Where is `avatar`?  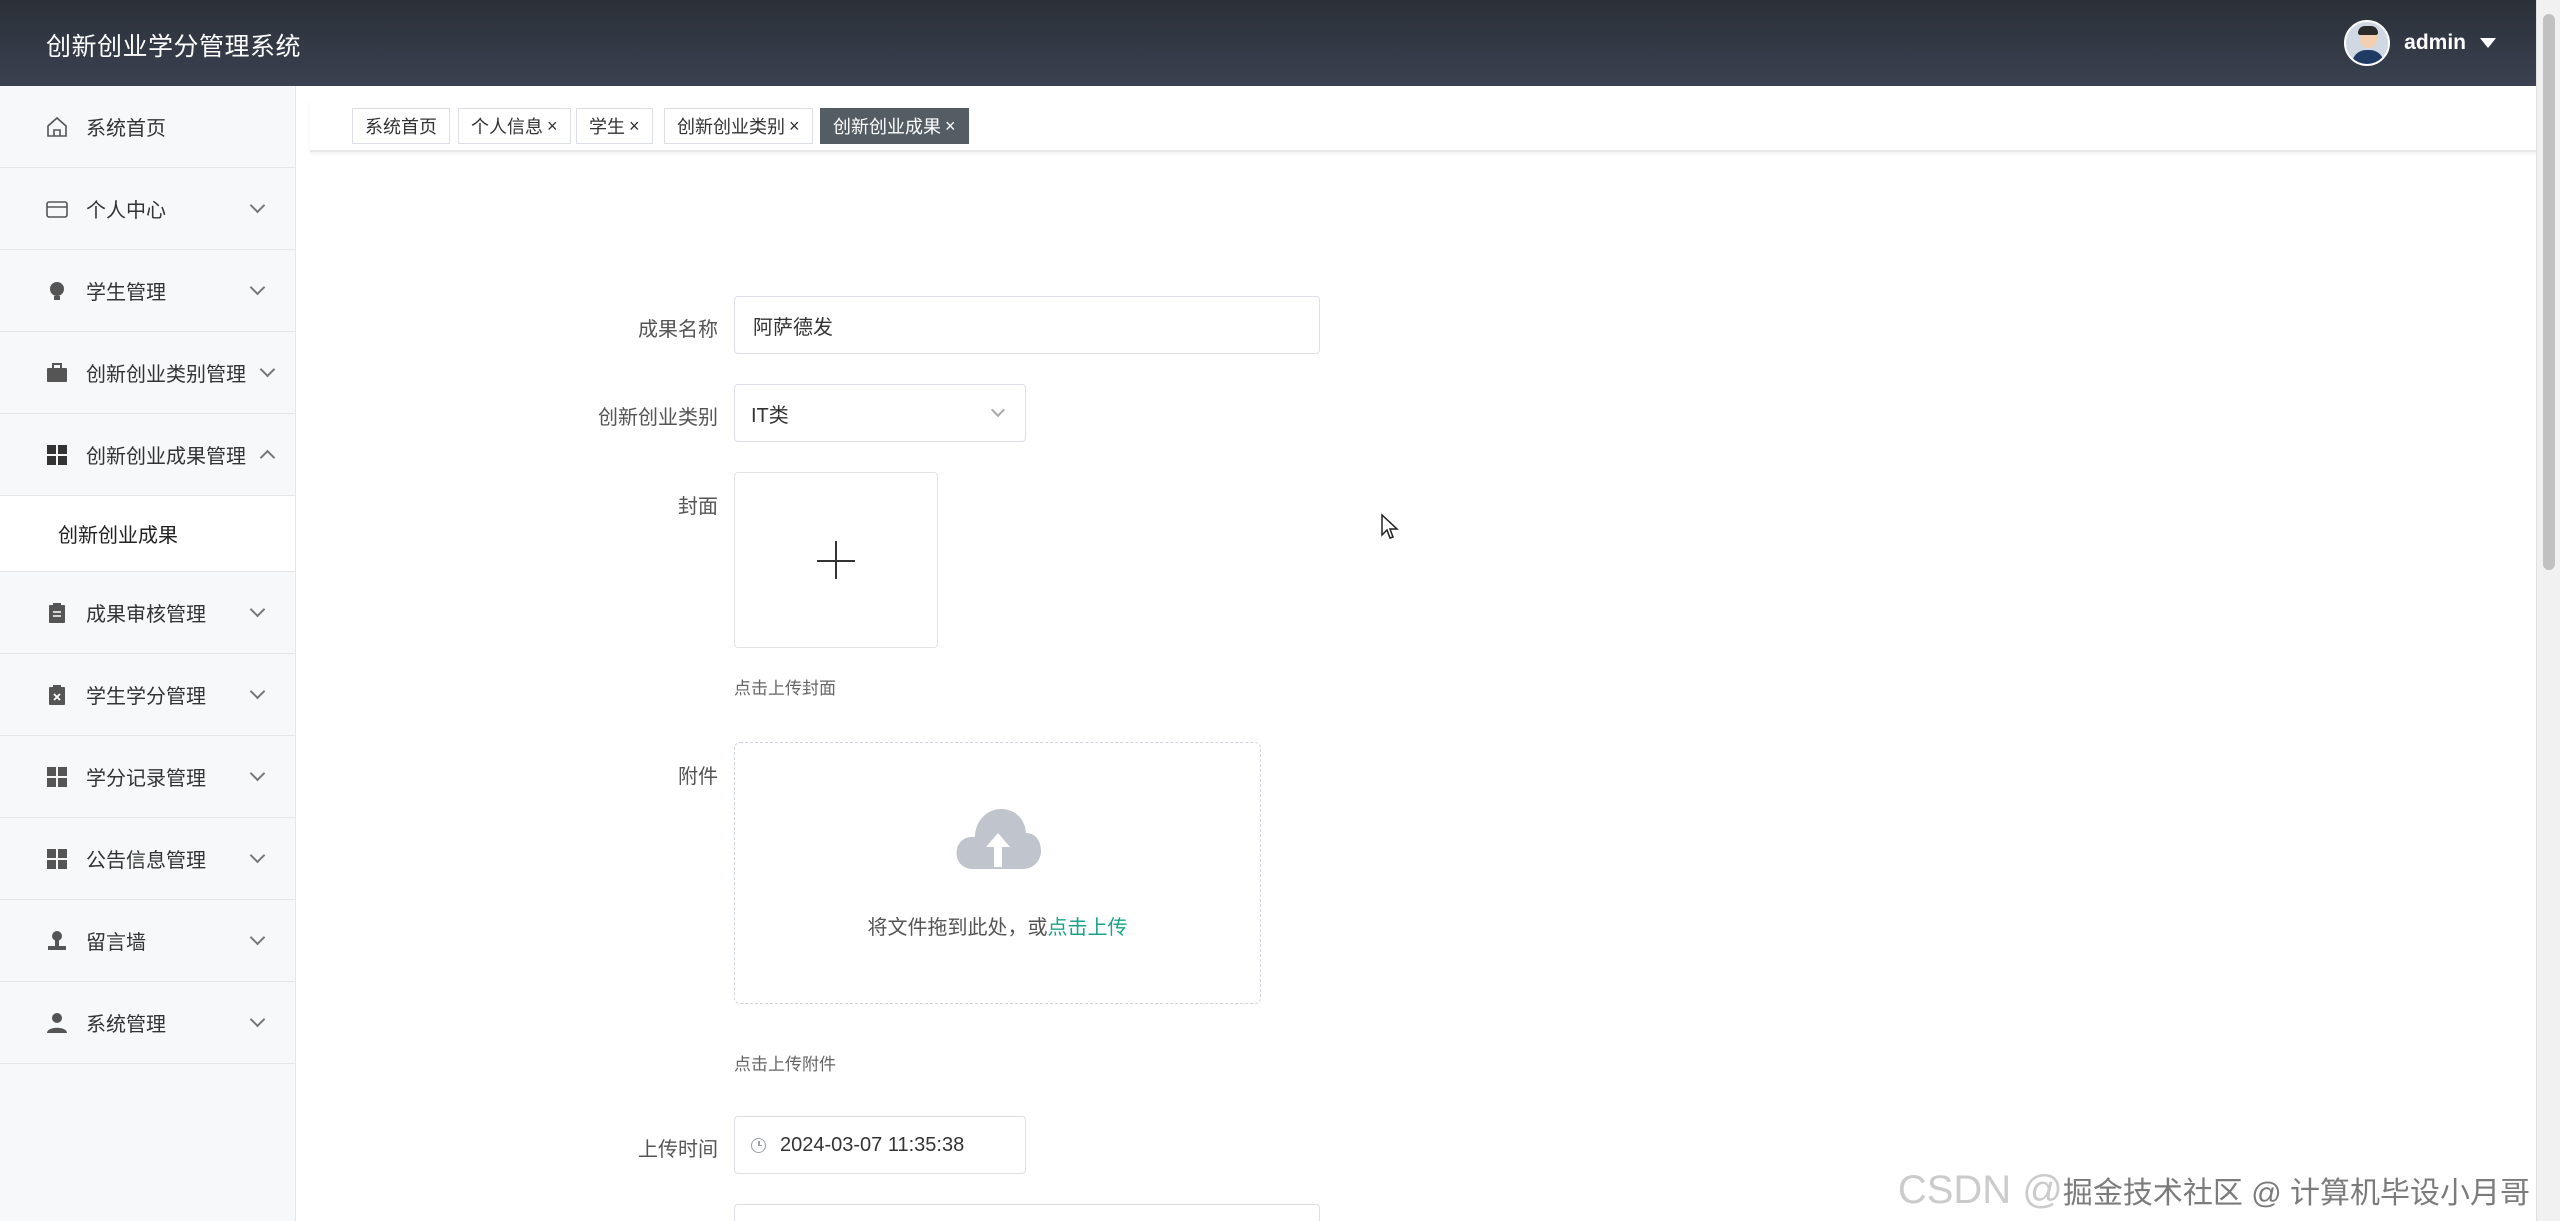 avatar is located at coordinates (2367, 43).